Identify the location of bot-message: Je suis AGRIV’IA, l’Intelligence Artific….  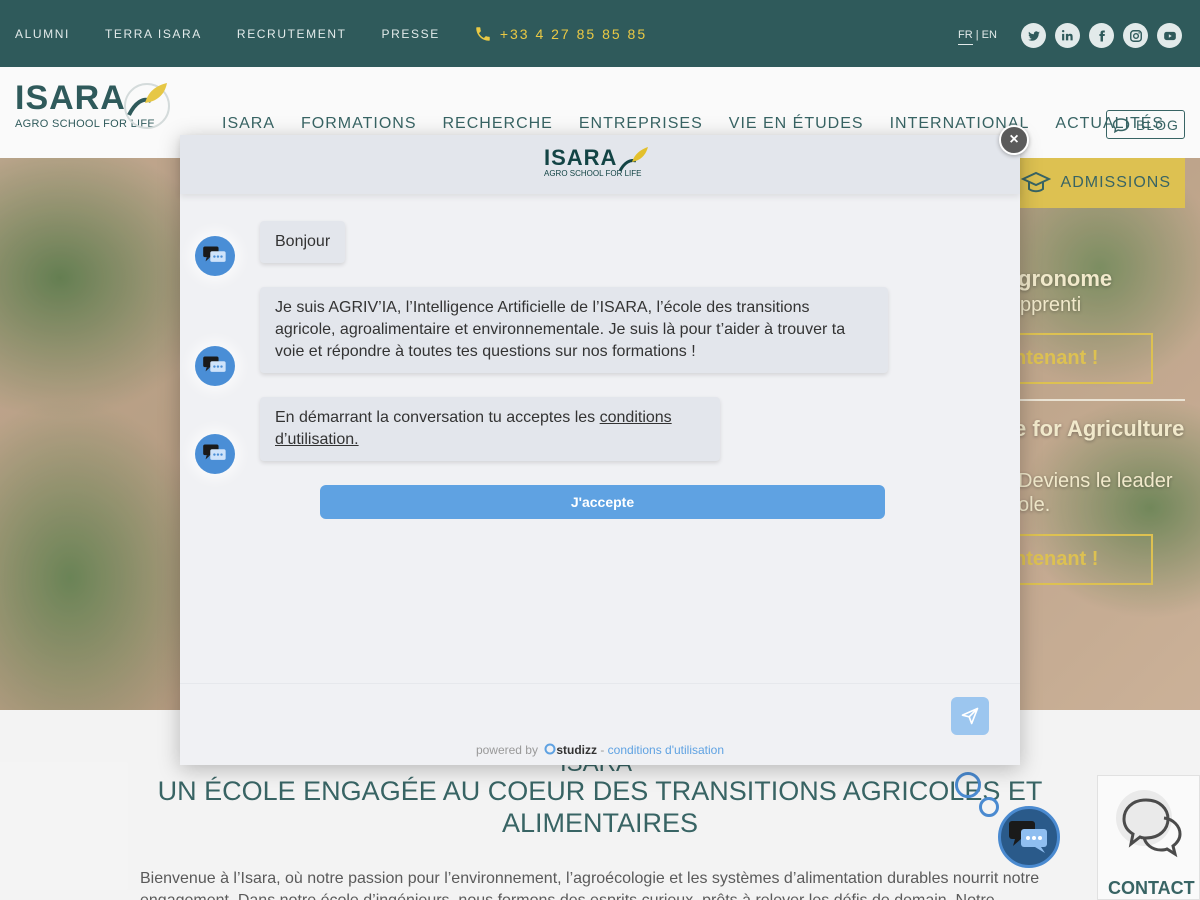
(574, 330).